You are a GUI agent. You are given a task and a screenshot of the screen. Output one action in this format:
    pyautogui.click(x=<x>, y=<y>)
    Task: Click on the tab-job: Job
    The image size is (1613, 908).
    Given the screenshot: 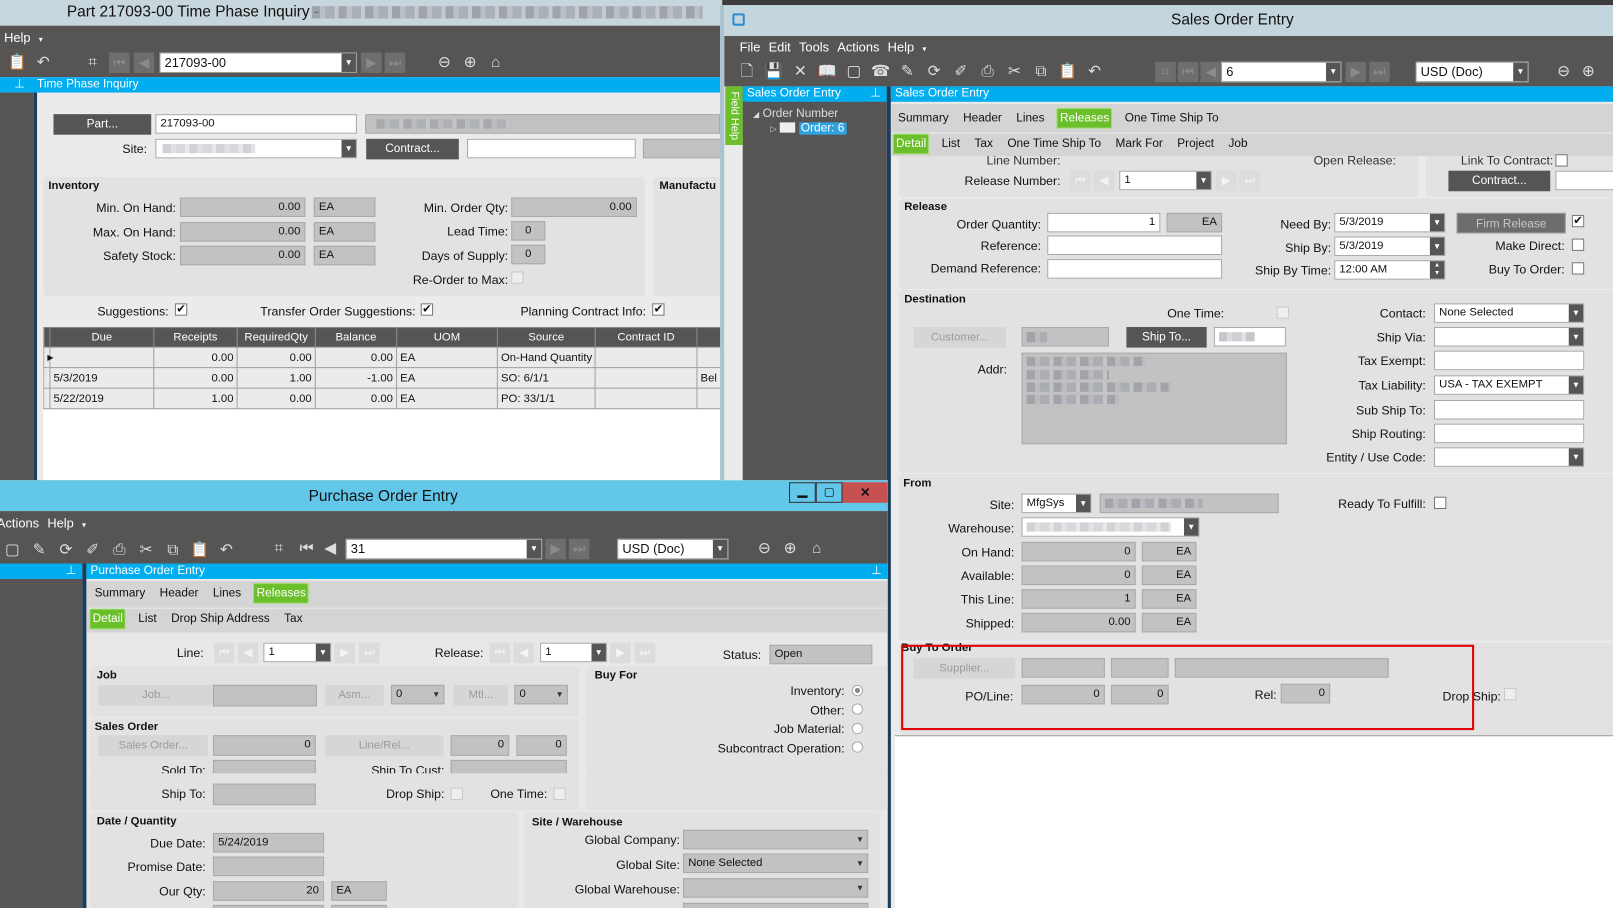 What is the action you would take?
    pyautogui.click(x=1237, y=144)
    